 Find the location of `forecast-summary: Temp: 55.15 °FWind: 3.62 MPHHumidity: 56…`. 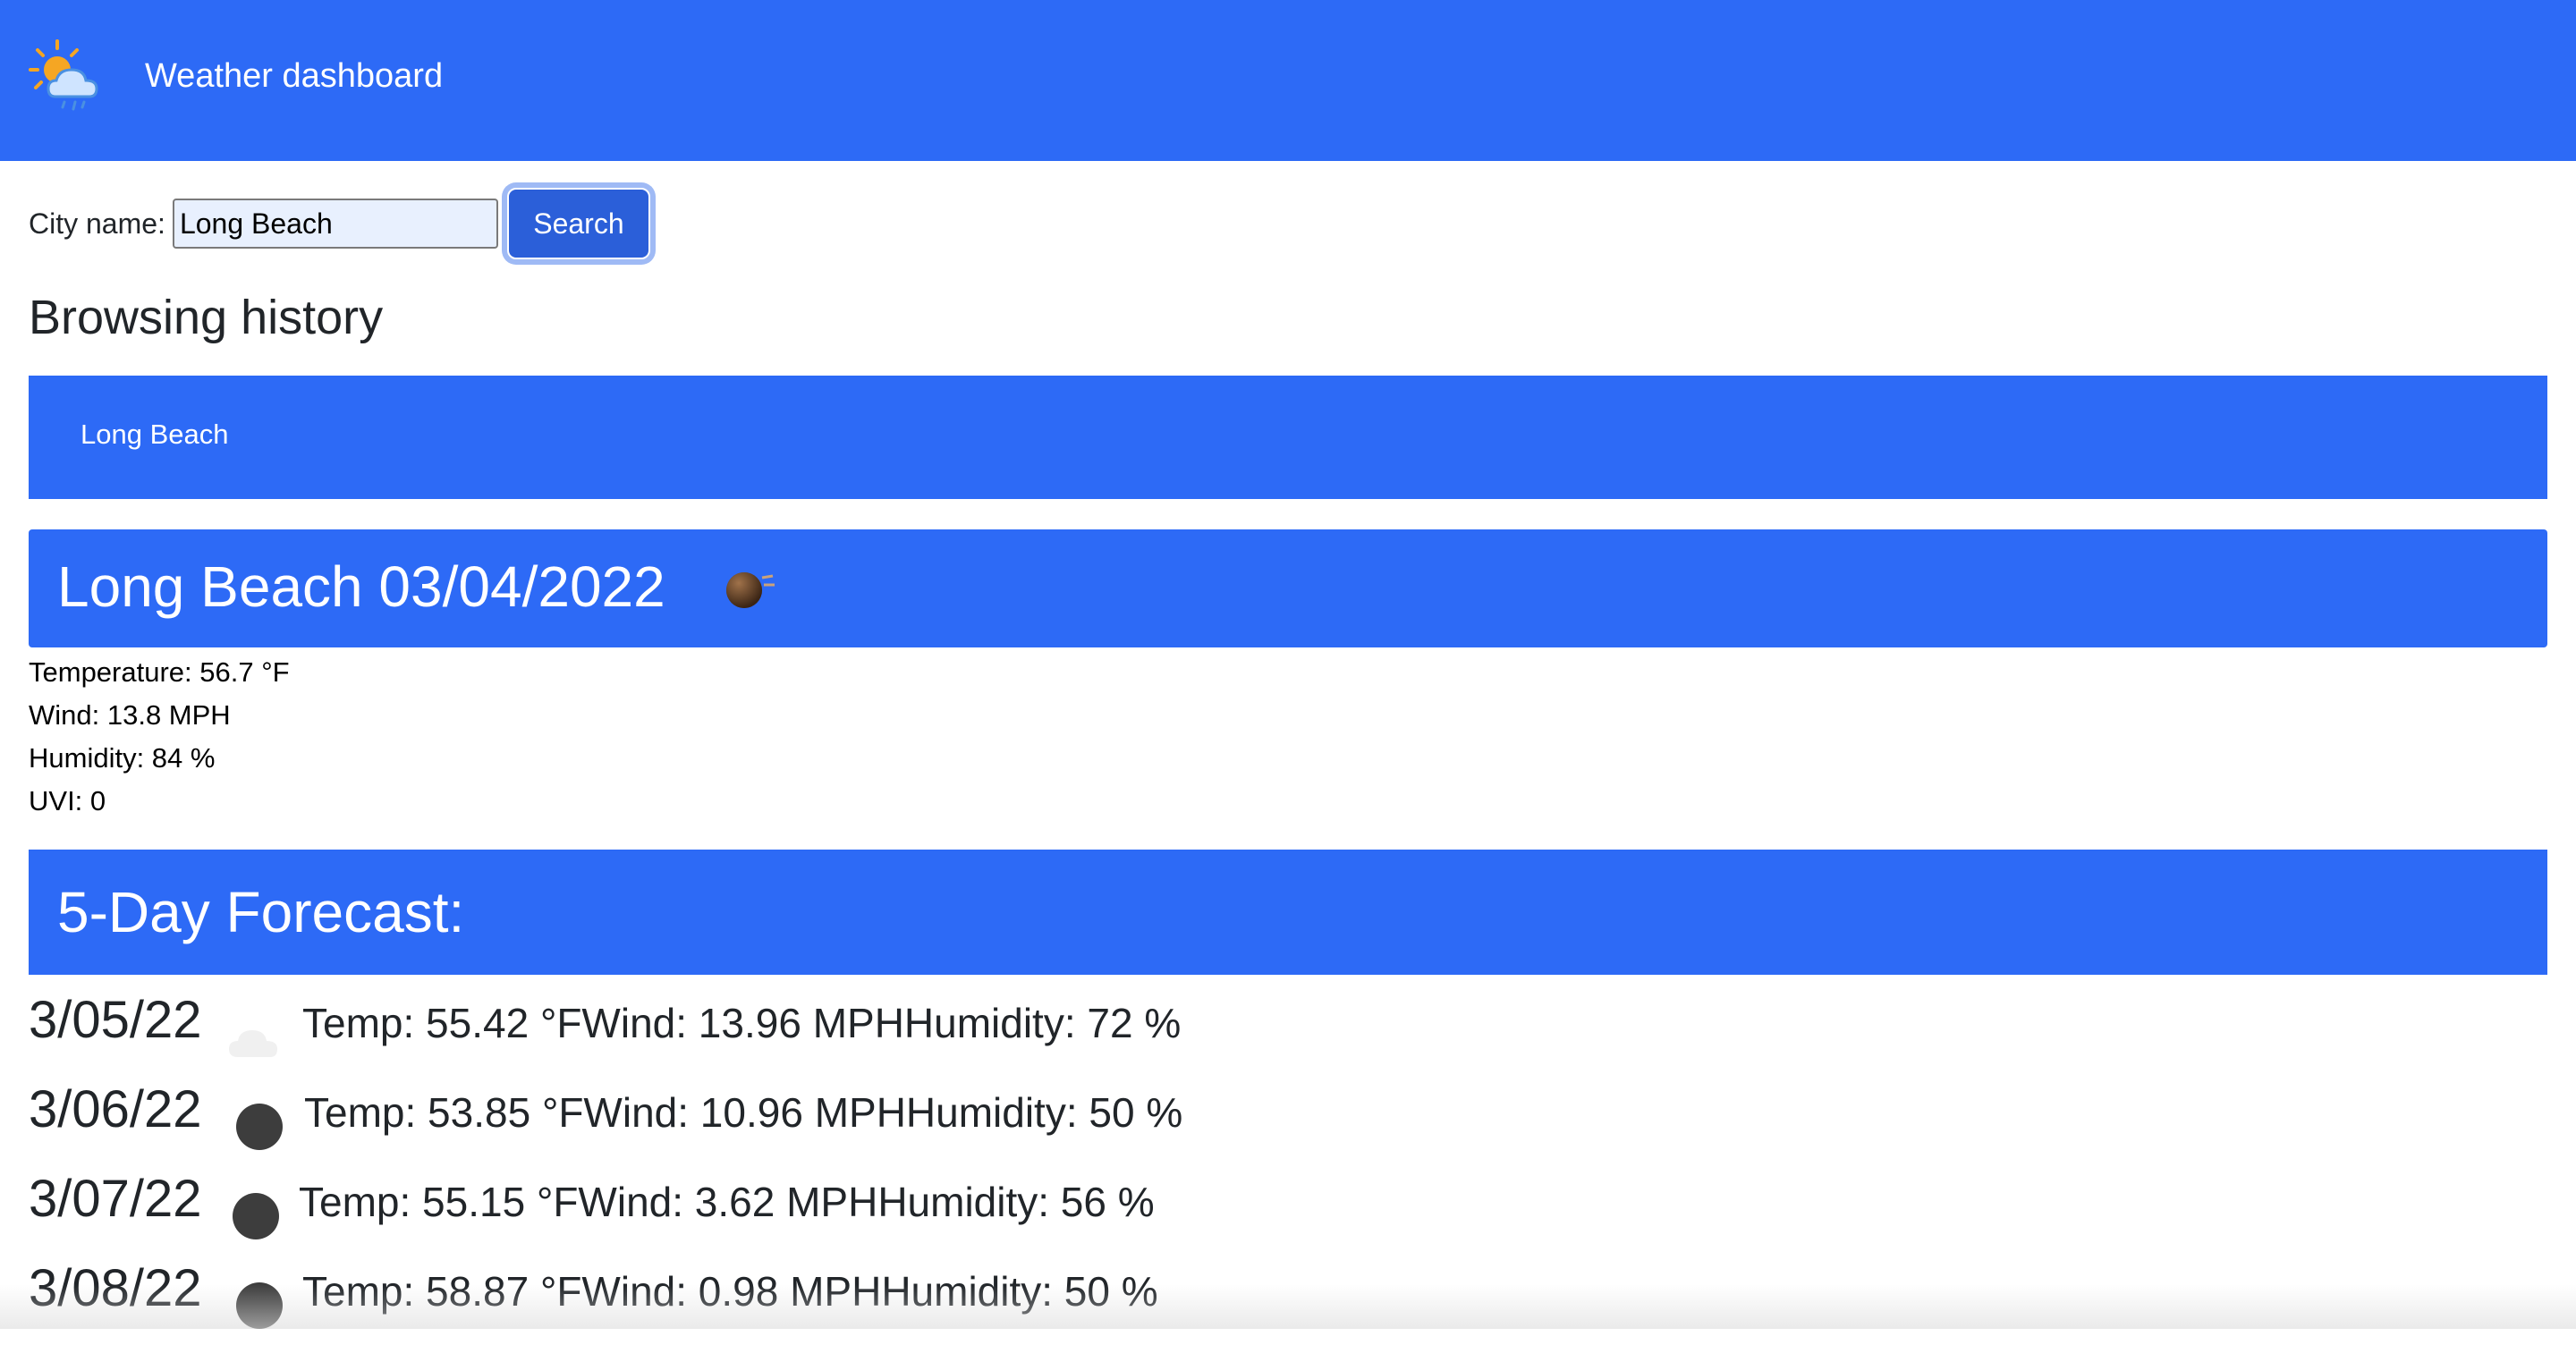

forecast-summary: Temp: 55.15 °FWind: 3.62 MPHHumidity: 56… is located at coordinates (727, 1202).